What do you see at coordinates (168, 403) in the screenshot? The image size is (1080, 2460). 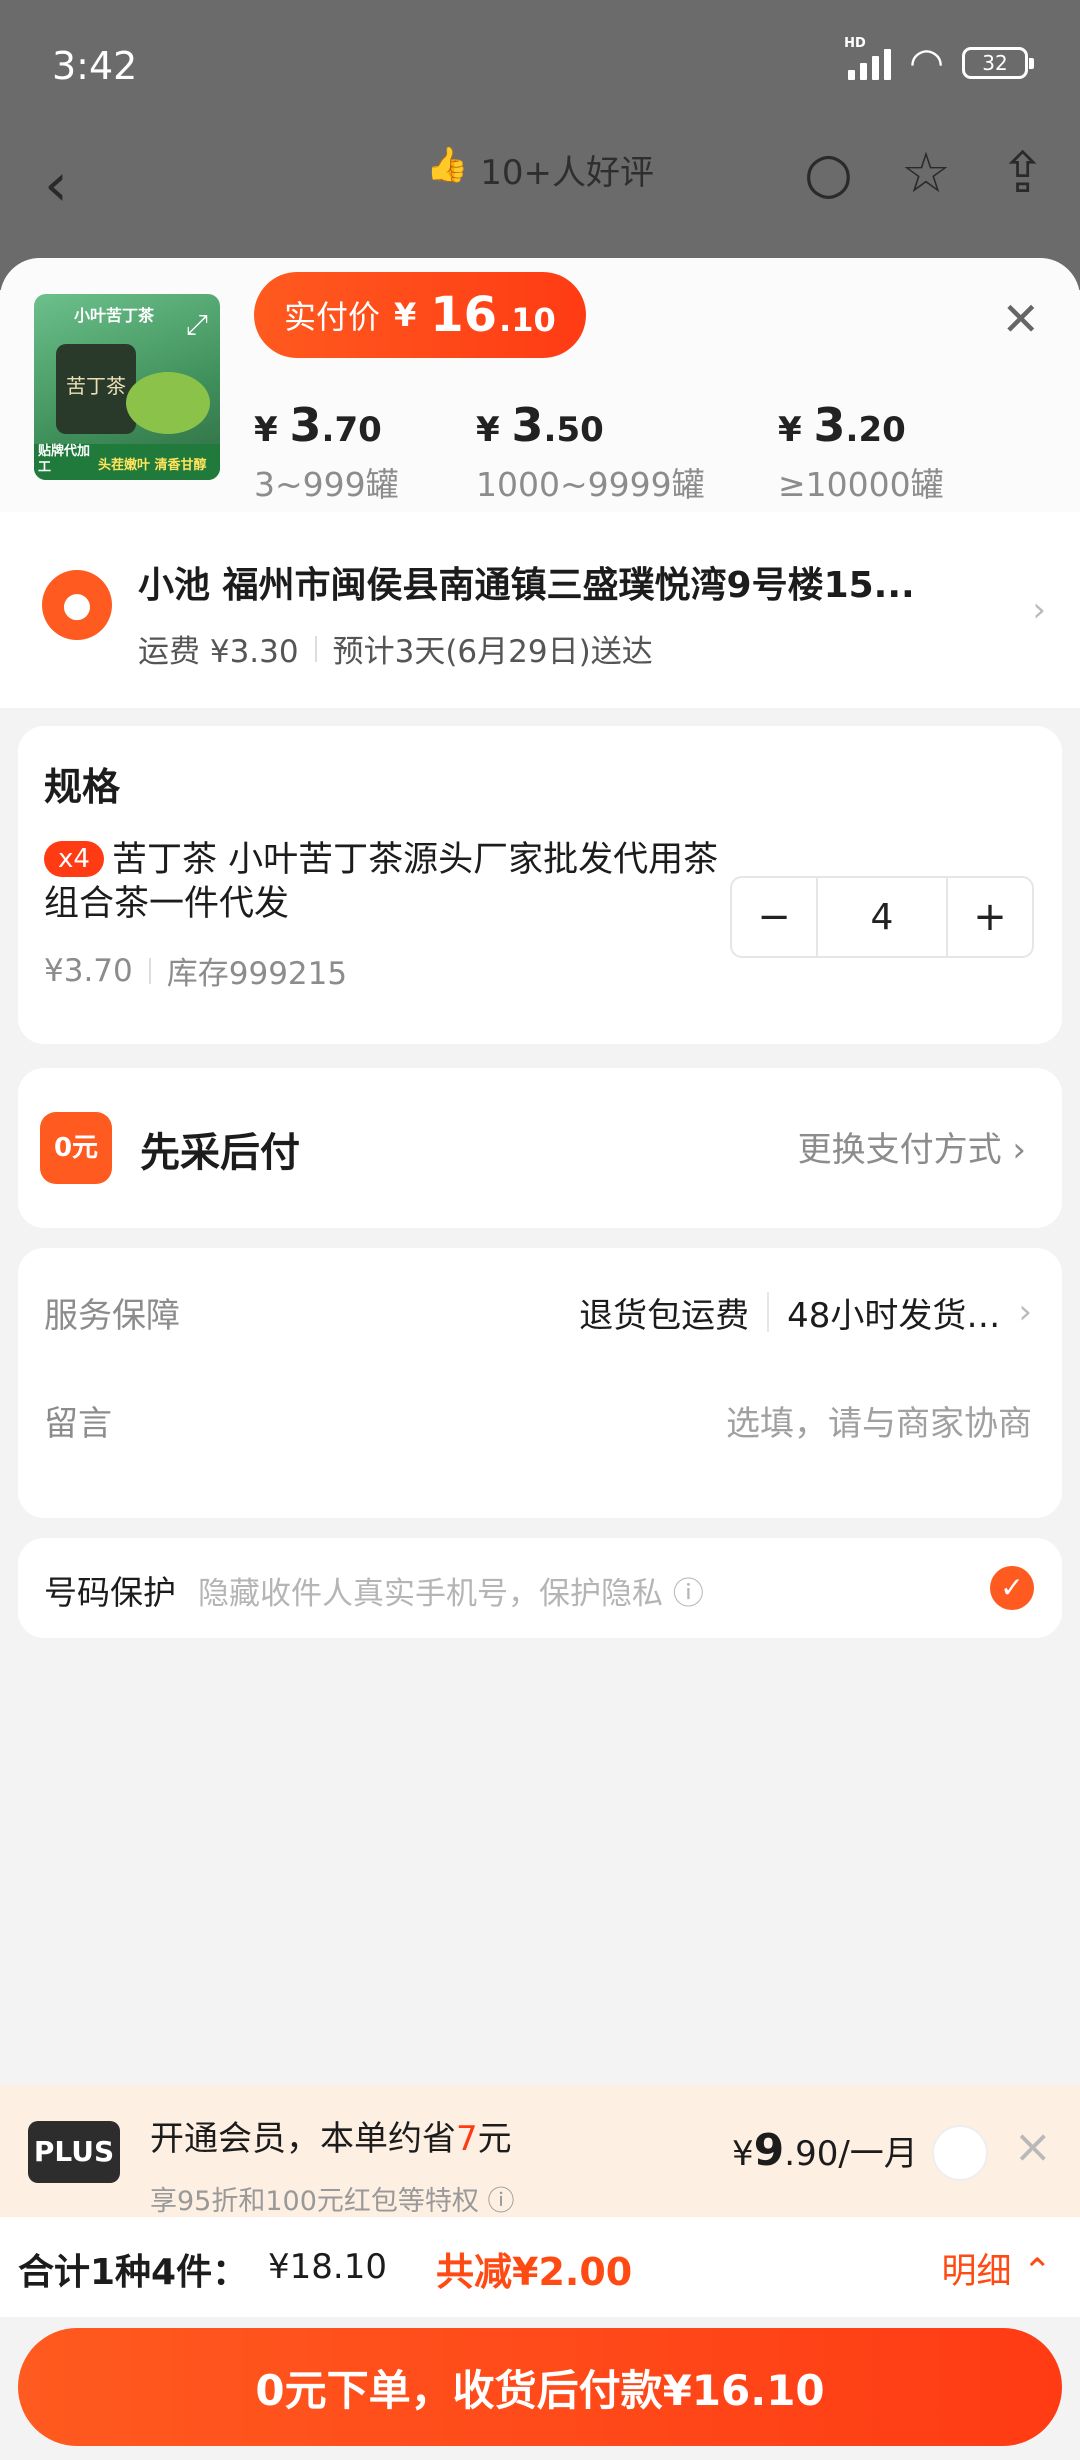 I see `tea-leaf-image` at bounding box center [168, 403].